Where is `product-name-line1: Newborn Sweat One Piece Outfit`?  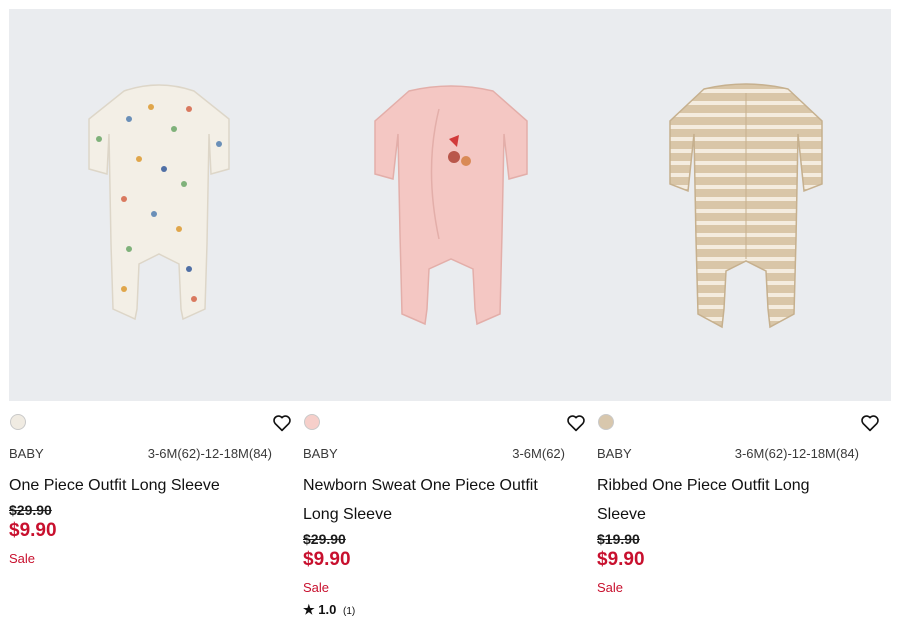 product-name-line1: Newborn Sweat One Piece Outfit is located at coordinates (420, 485).